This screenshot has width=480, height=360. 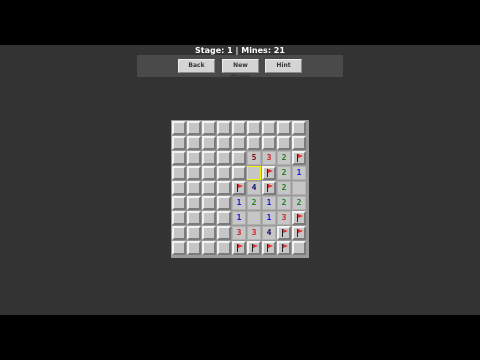 I want to click on hint-button: Hint, so click(x=283, y=66).